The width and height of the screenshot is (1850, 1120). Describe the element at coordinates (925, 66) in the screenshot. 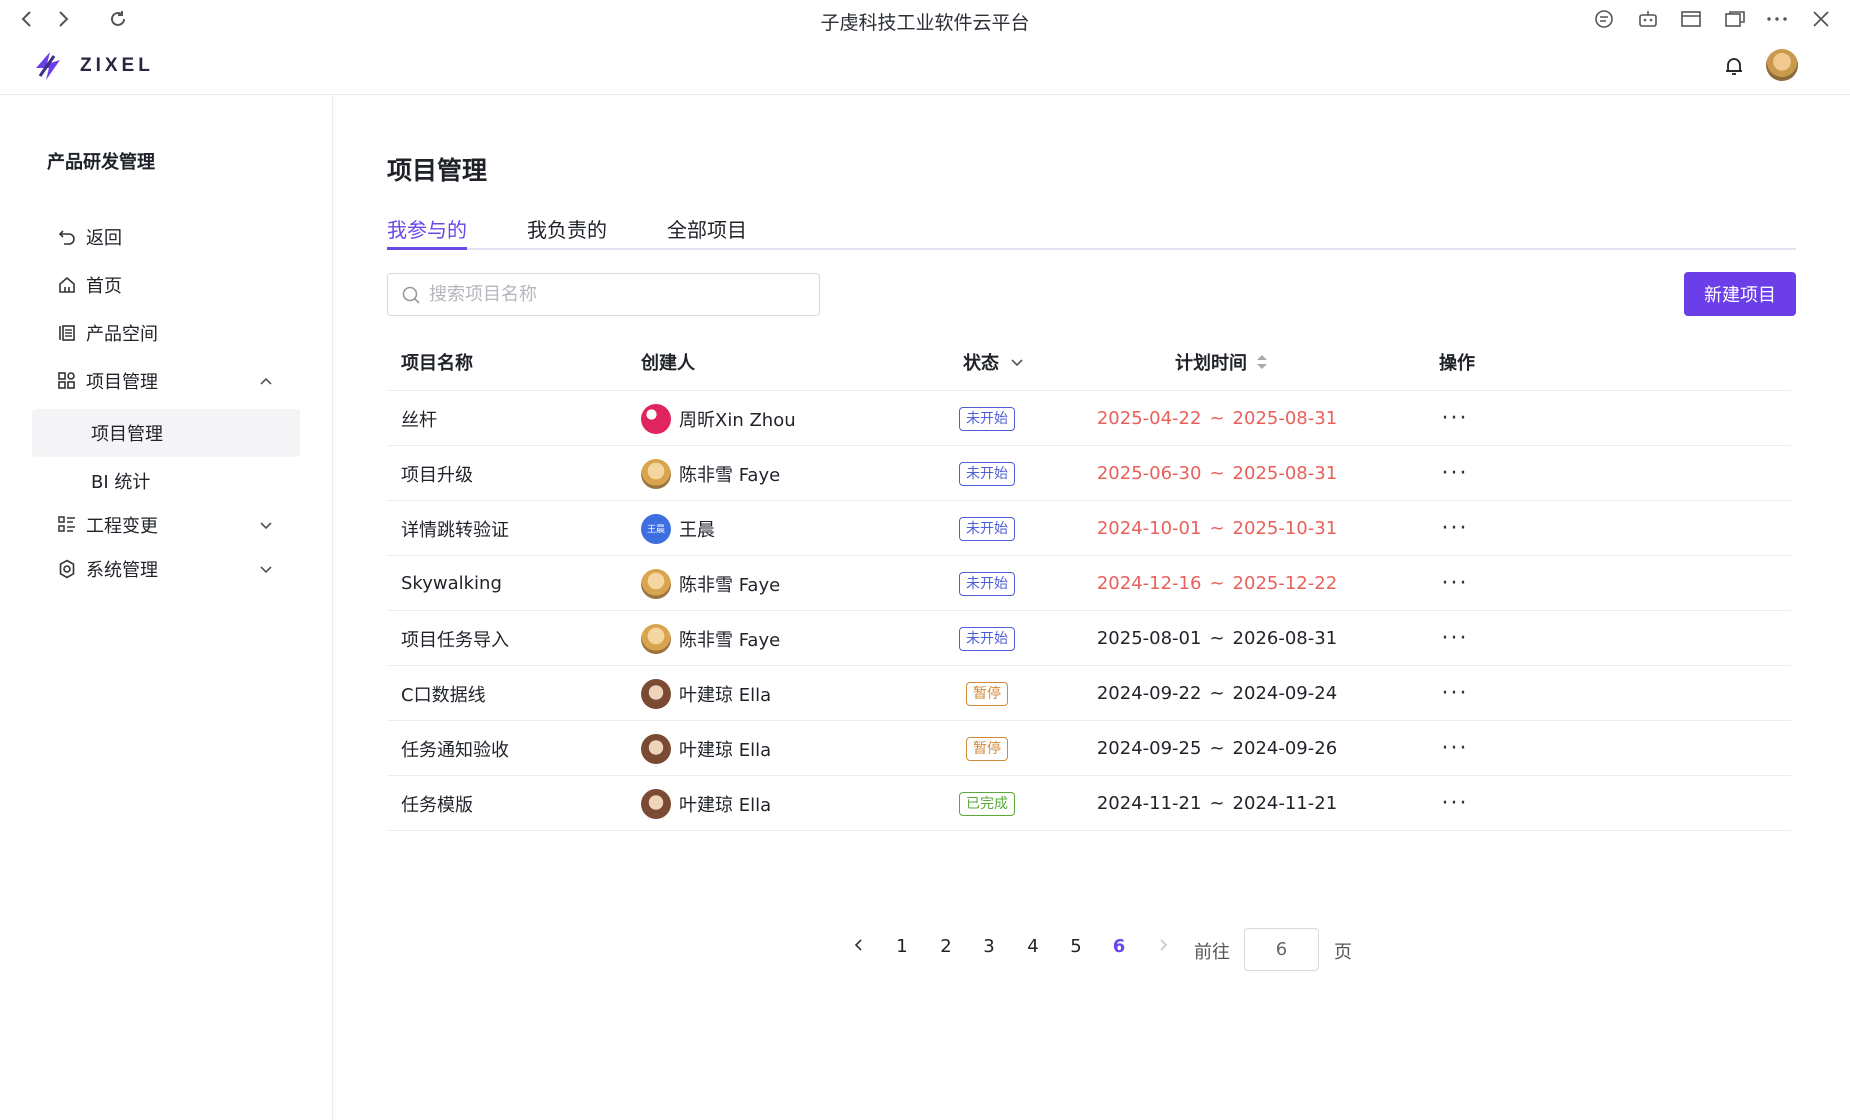

I see `app-header: ZIXEL` at that location.